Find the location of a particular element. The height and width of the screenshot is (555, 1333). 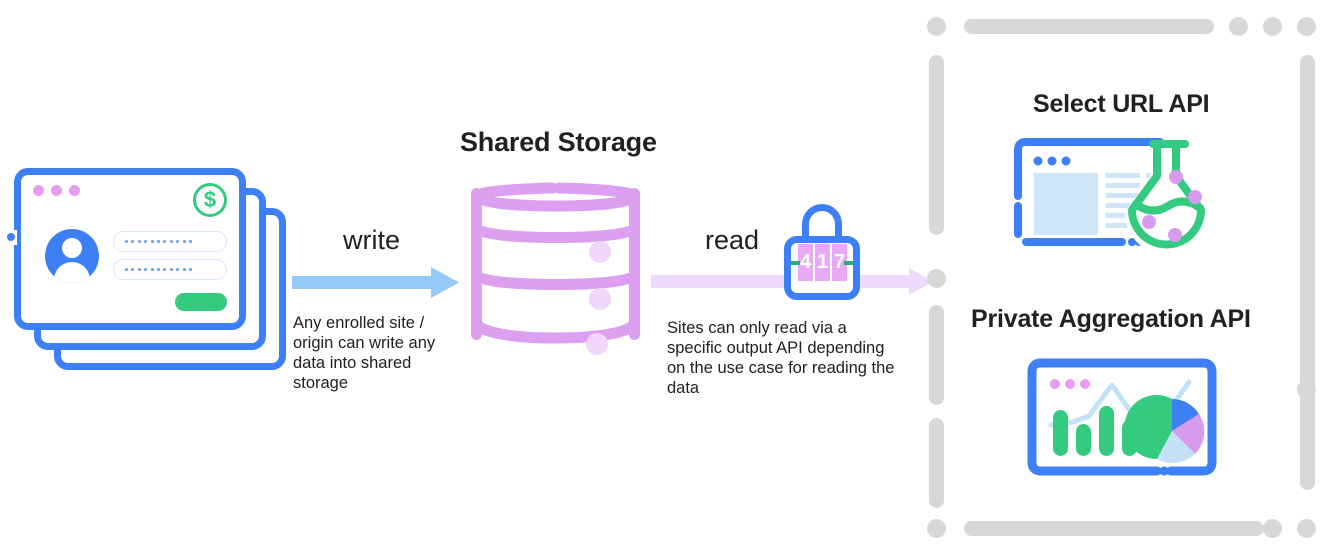

combination-lock-icon: 4 1 7 is located at coordinates (822, 252).